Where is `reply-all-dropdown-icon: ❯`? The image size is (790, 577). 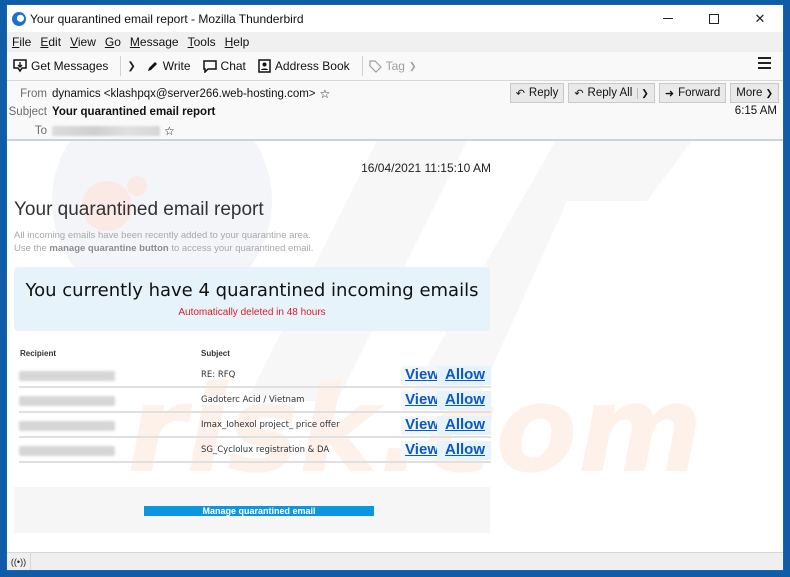 reply-all-dropdown-icon: ❯ is located at coordinates (643, 93).